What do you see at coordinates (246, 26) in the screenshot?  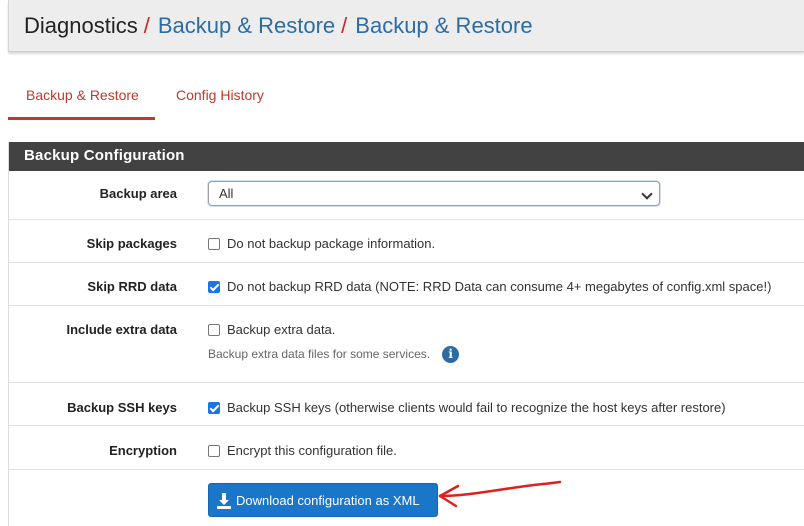 I see `breadcrumb-link-backup-restore: Backup & Restore` at bounding box center [246, 26].